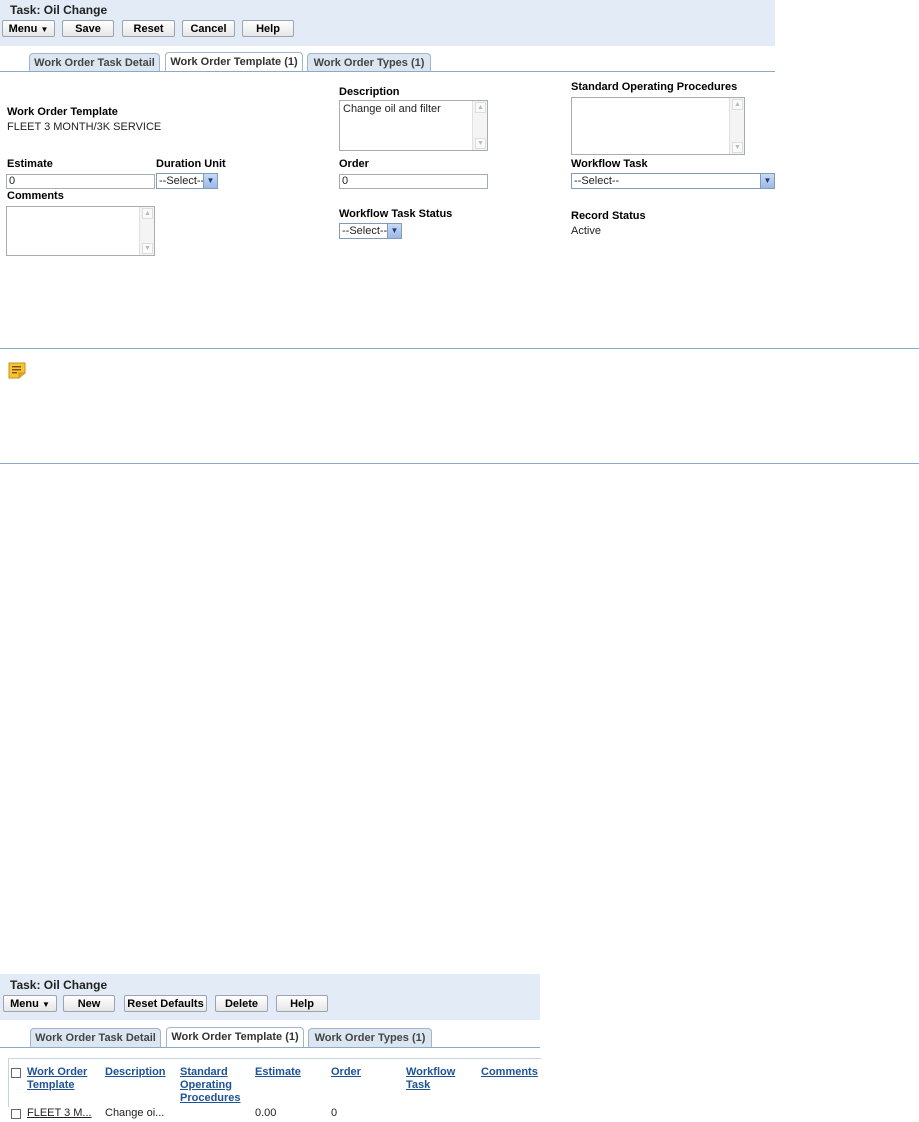 This screenshot has width=919, height=1122. What do you see at coordinates (235, 1037) in the screenshot?
I see `bottom-tab-work-order-template: Work Order Template (1)` at bounding box center [235, 1037].